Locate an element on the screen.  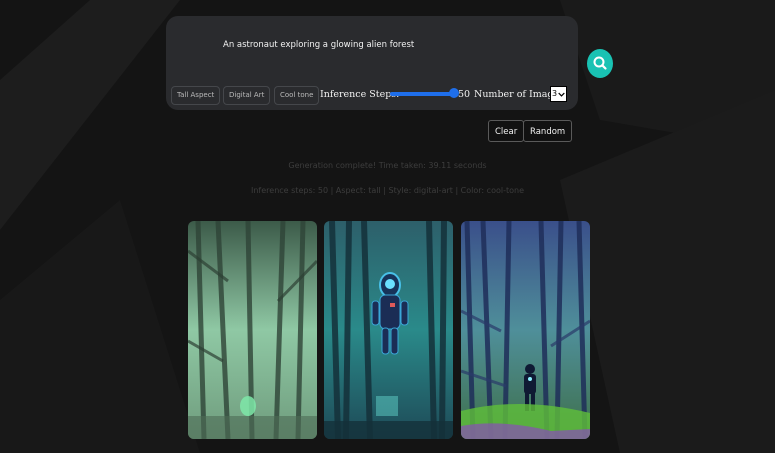
number-of-images-value: 3 is located at coordinates (555, 93).